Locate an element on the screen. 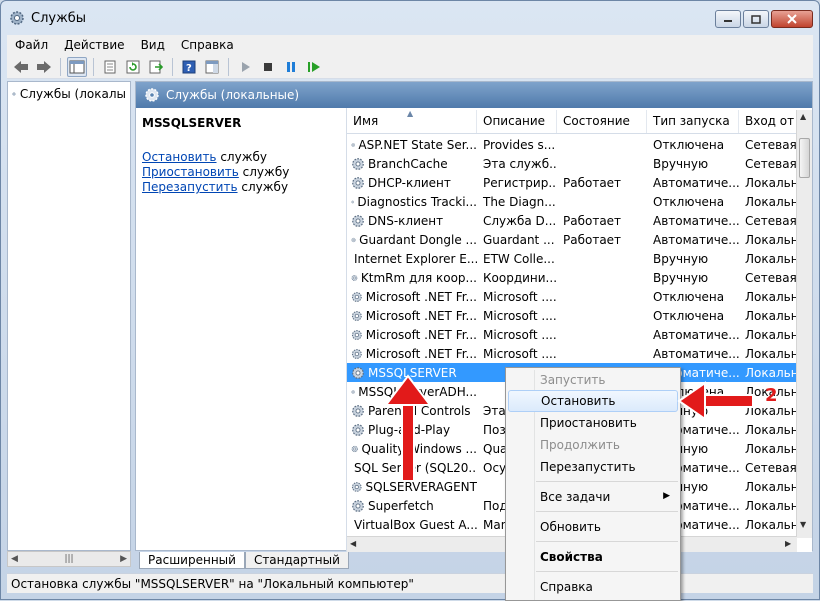  cell-status: Работает is located at coordinates (602, 183).